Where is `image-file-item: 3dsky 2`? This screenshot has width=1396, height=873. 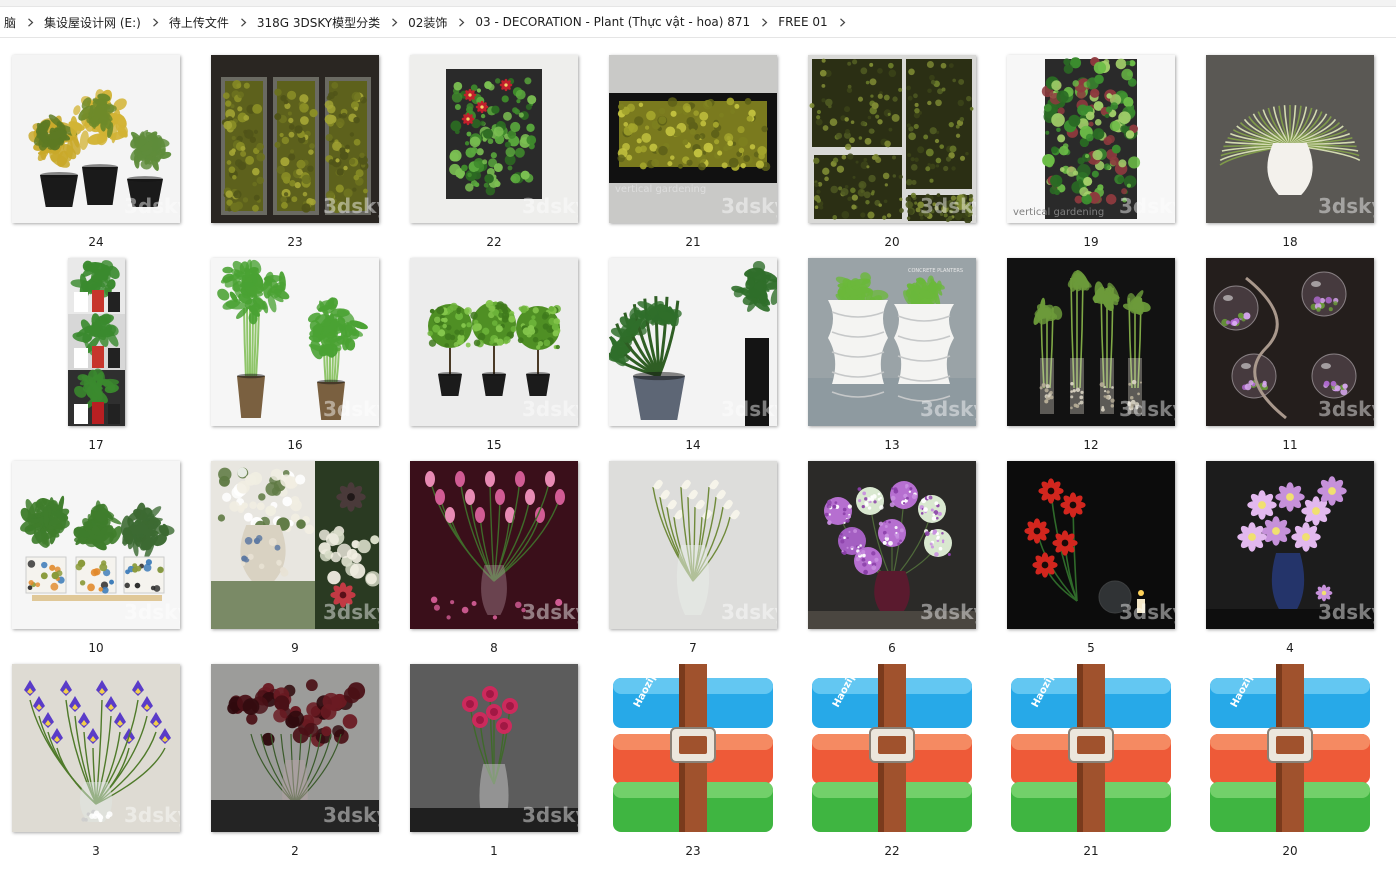 image-file-item: 3dsky 2 is located at coordinates (295, 764).